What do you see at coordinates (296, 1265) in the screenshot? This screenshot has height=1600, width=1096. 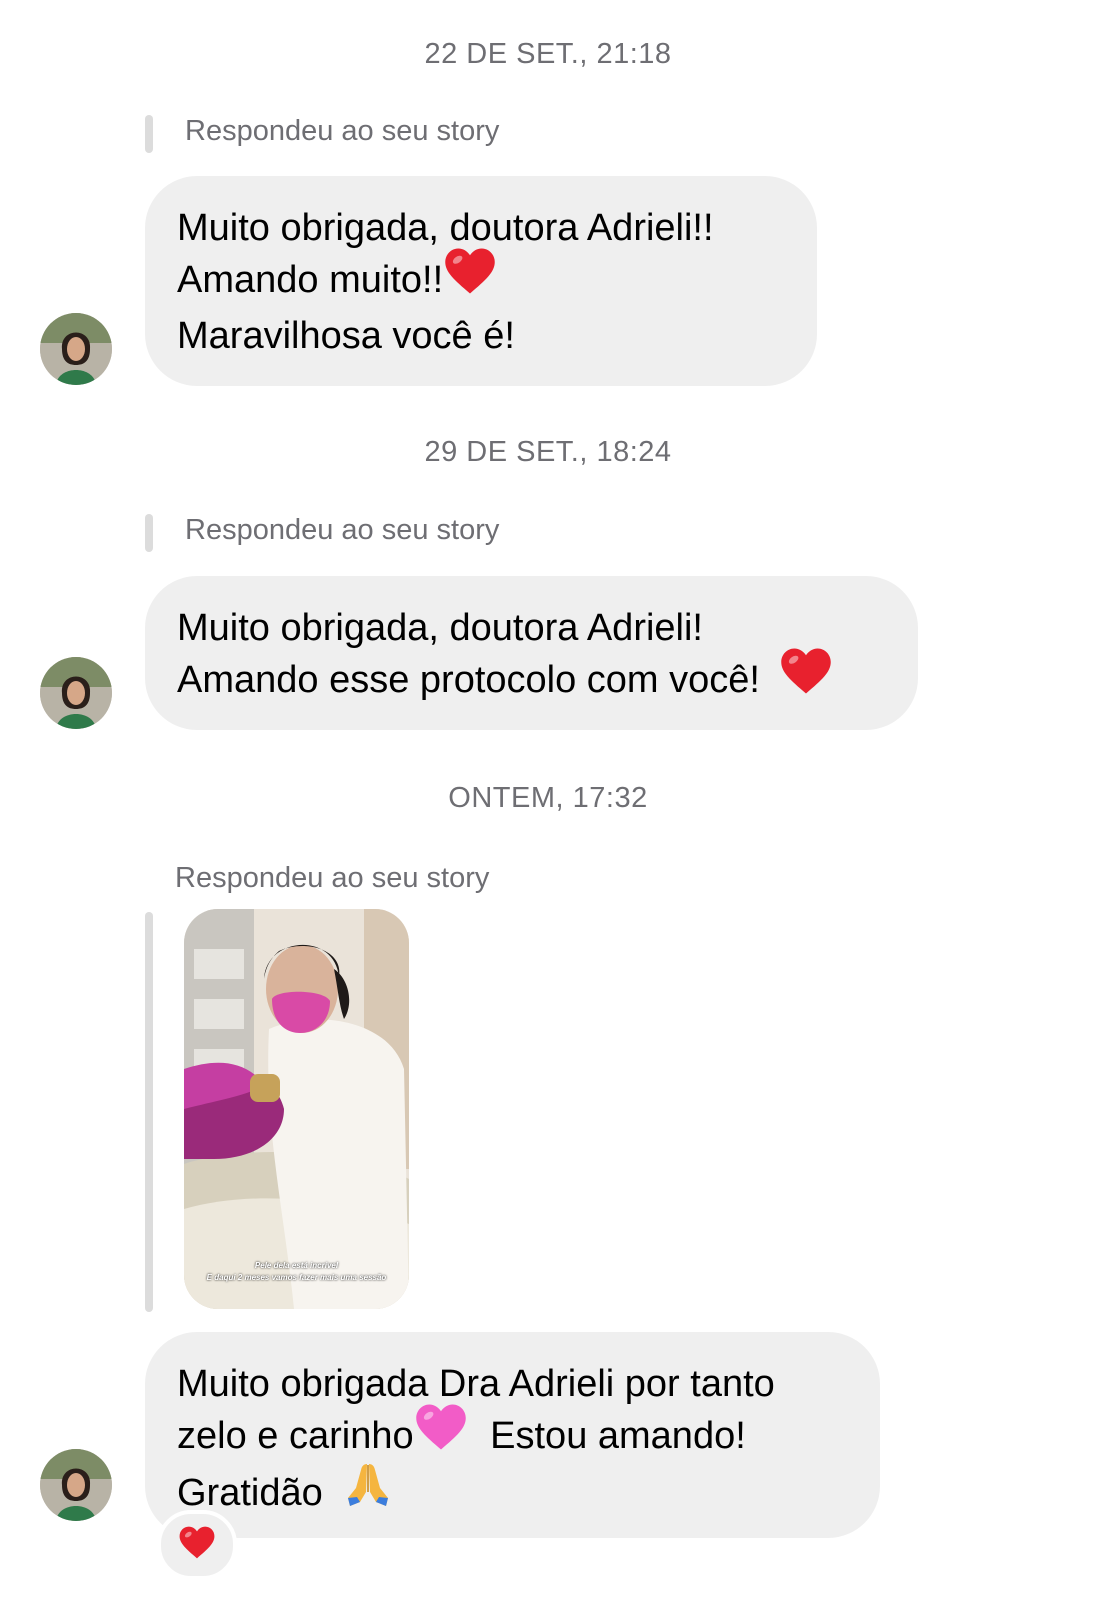 I see `story-caption: Pele dela está incrível` at bounding box center [296, 1265].